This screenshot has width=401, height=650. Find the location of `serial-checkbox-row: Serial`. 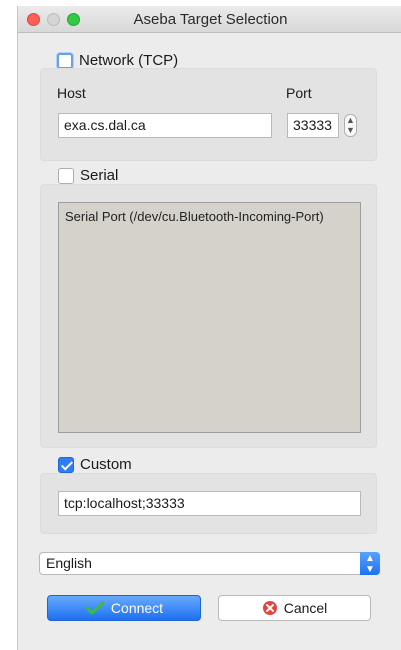

serial-checkbox-row: Serial is located at coordinates (88, 175).